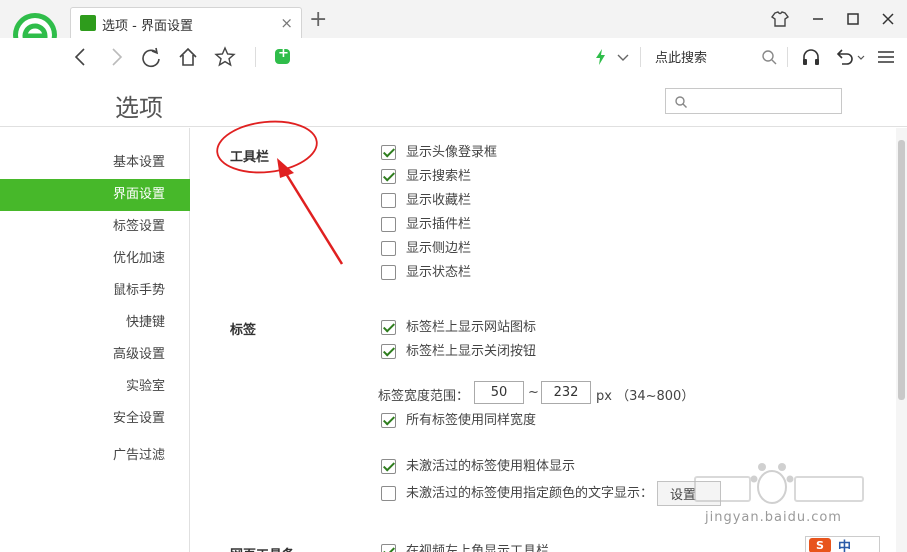 Image resolution: width=907 pixels, height=552 pixels. What do you see at coordinates (147, 26) in the screenshot?
I see `tab-title: 选项 - 界面设置` at bounding box center [147, 26].